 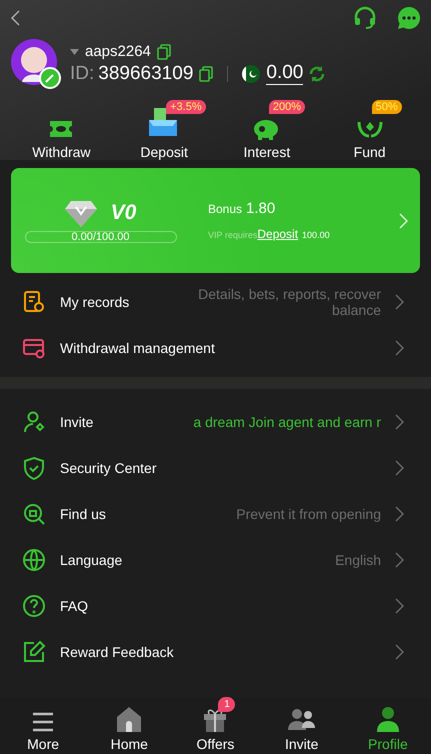 I want to click on quick-action-button: Fund 50%, so click(x=369, y=130).